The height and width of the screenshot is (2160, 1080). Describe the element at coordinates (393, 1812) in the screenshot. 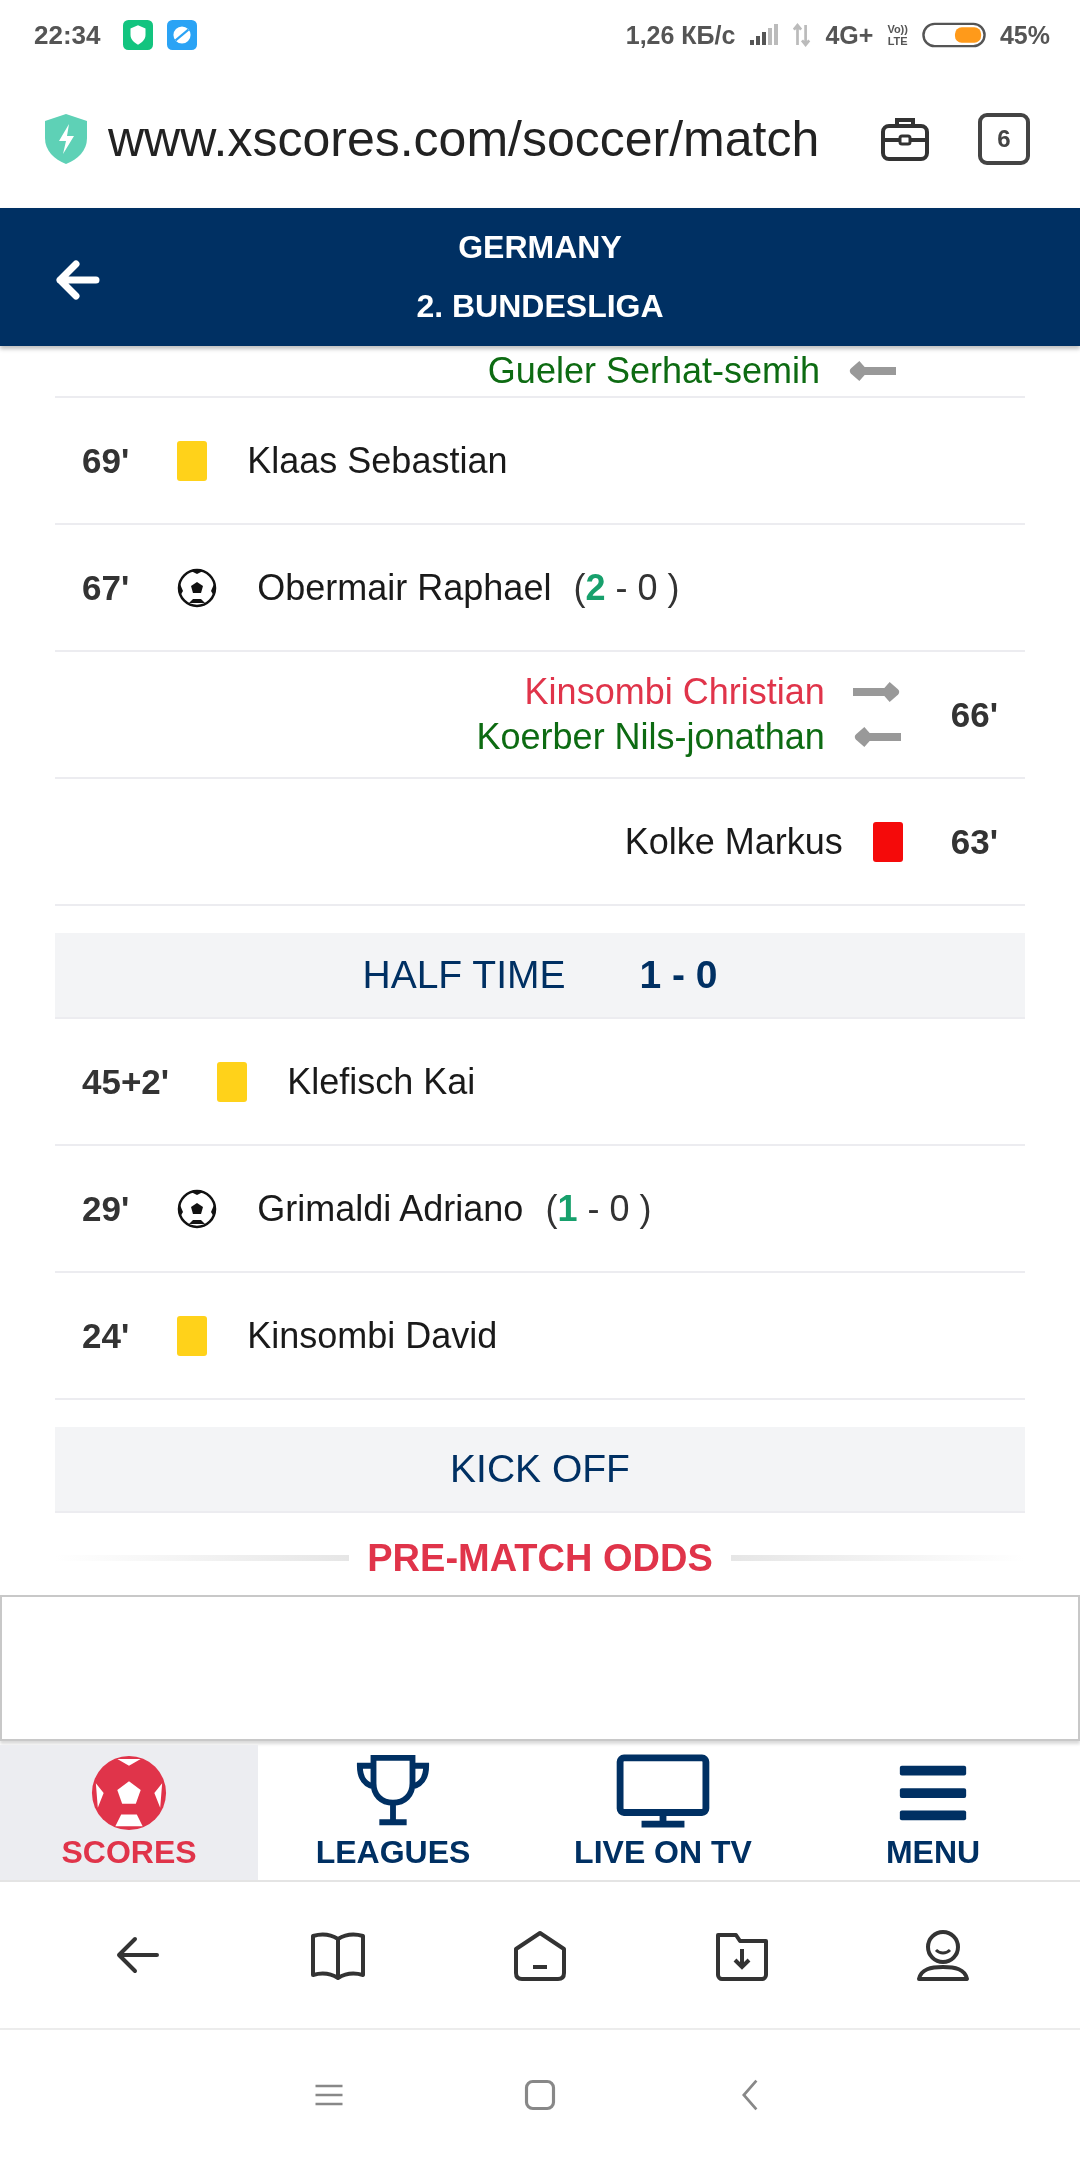

I see `nav-tab: LEAGUES` at that location.